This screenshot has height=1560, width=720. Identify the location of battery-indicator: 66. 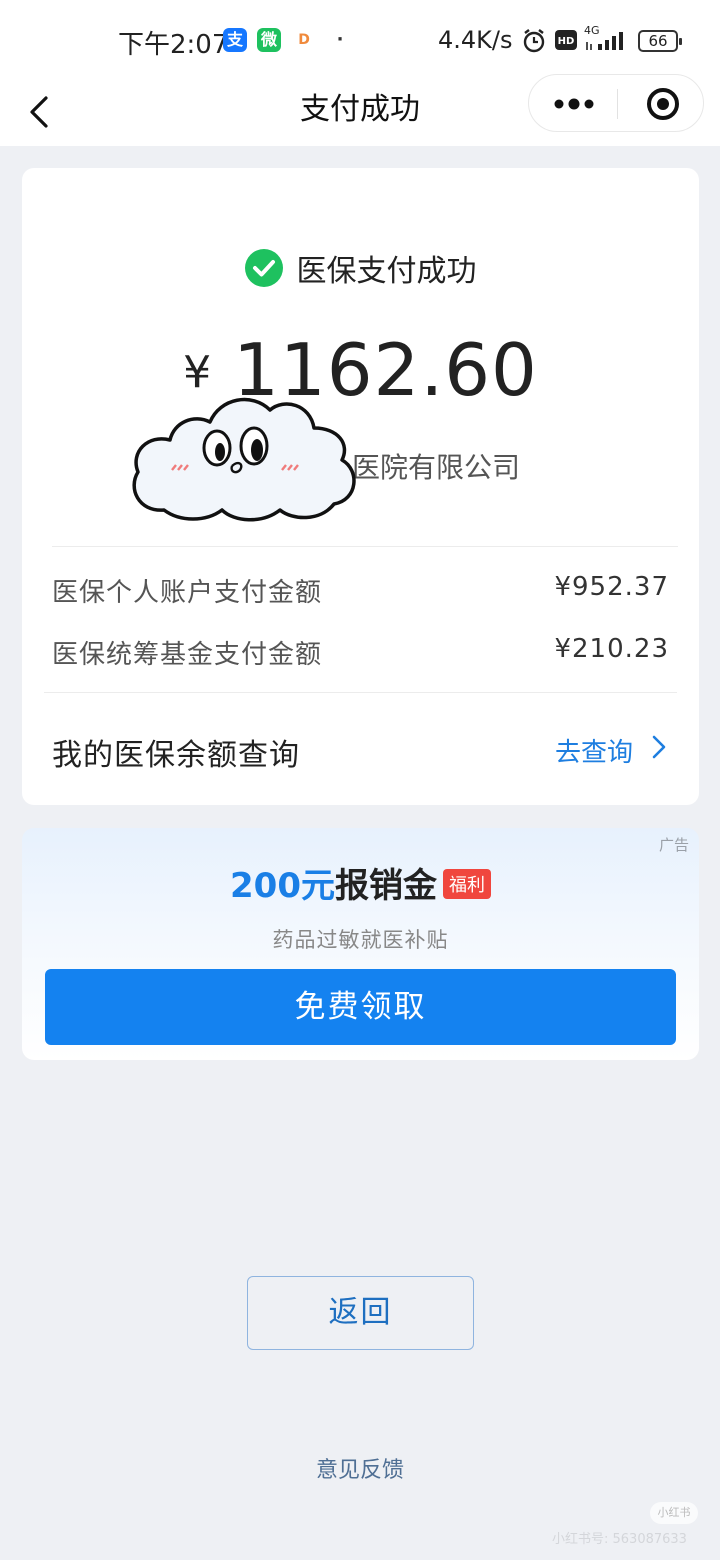
(660, 41).